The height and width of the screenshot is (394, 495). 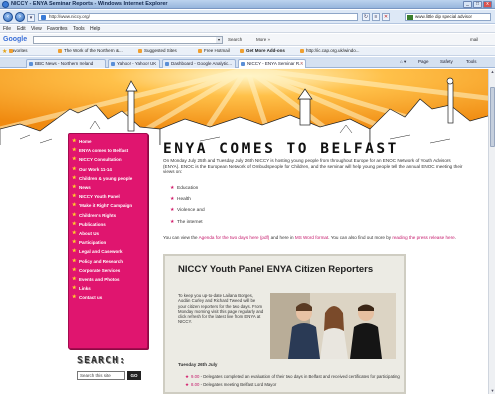 I want to click on sidebar-nav-item: ★ NICCY Youth Panel, so click(x=109, y=197).